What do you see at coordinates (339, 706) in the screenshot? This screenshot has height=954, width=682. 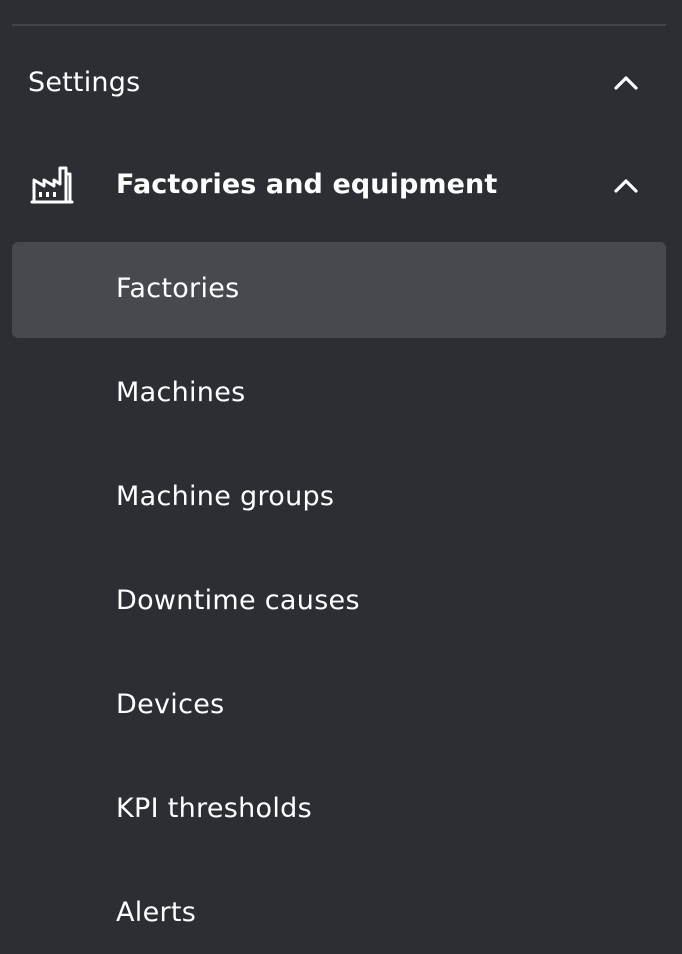 I see `menu-item-devices: Devices` at bounding box center [339, 706].